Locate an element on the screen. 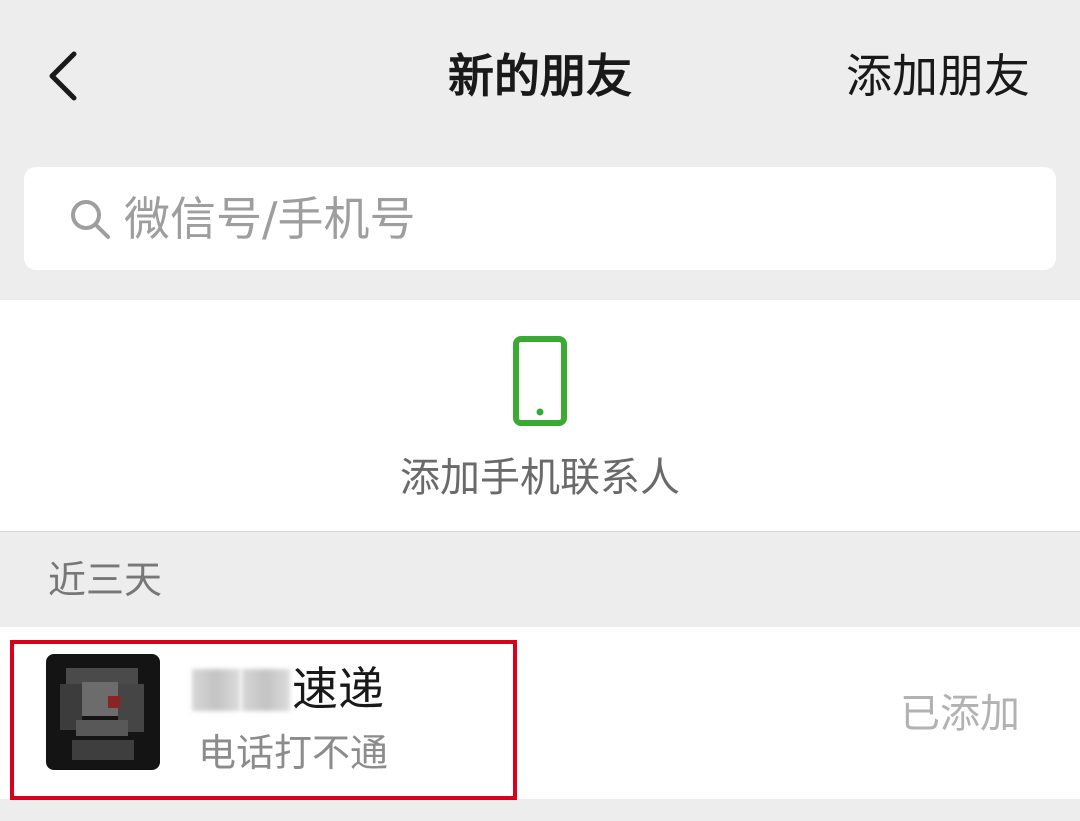  search-input is located at coordinates (564, 218).